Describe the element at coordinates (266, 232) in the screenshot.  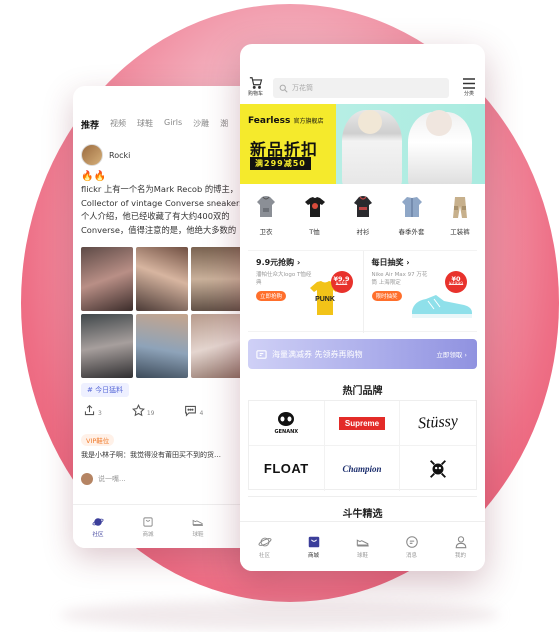
I see `category-label: 卫衣` at that location.